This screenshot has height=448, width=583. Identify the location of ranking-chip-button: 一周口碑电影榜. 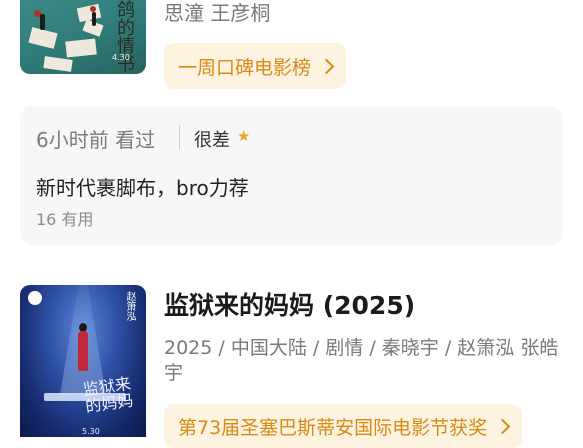
(255, 66).